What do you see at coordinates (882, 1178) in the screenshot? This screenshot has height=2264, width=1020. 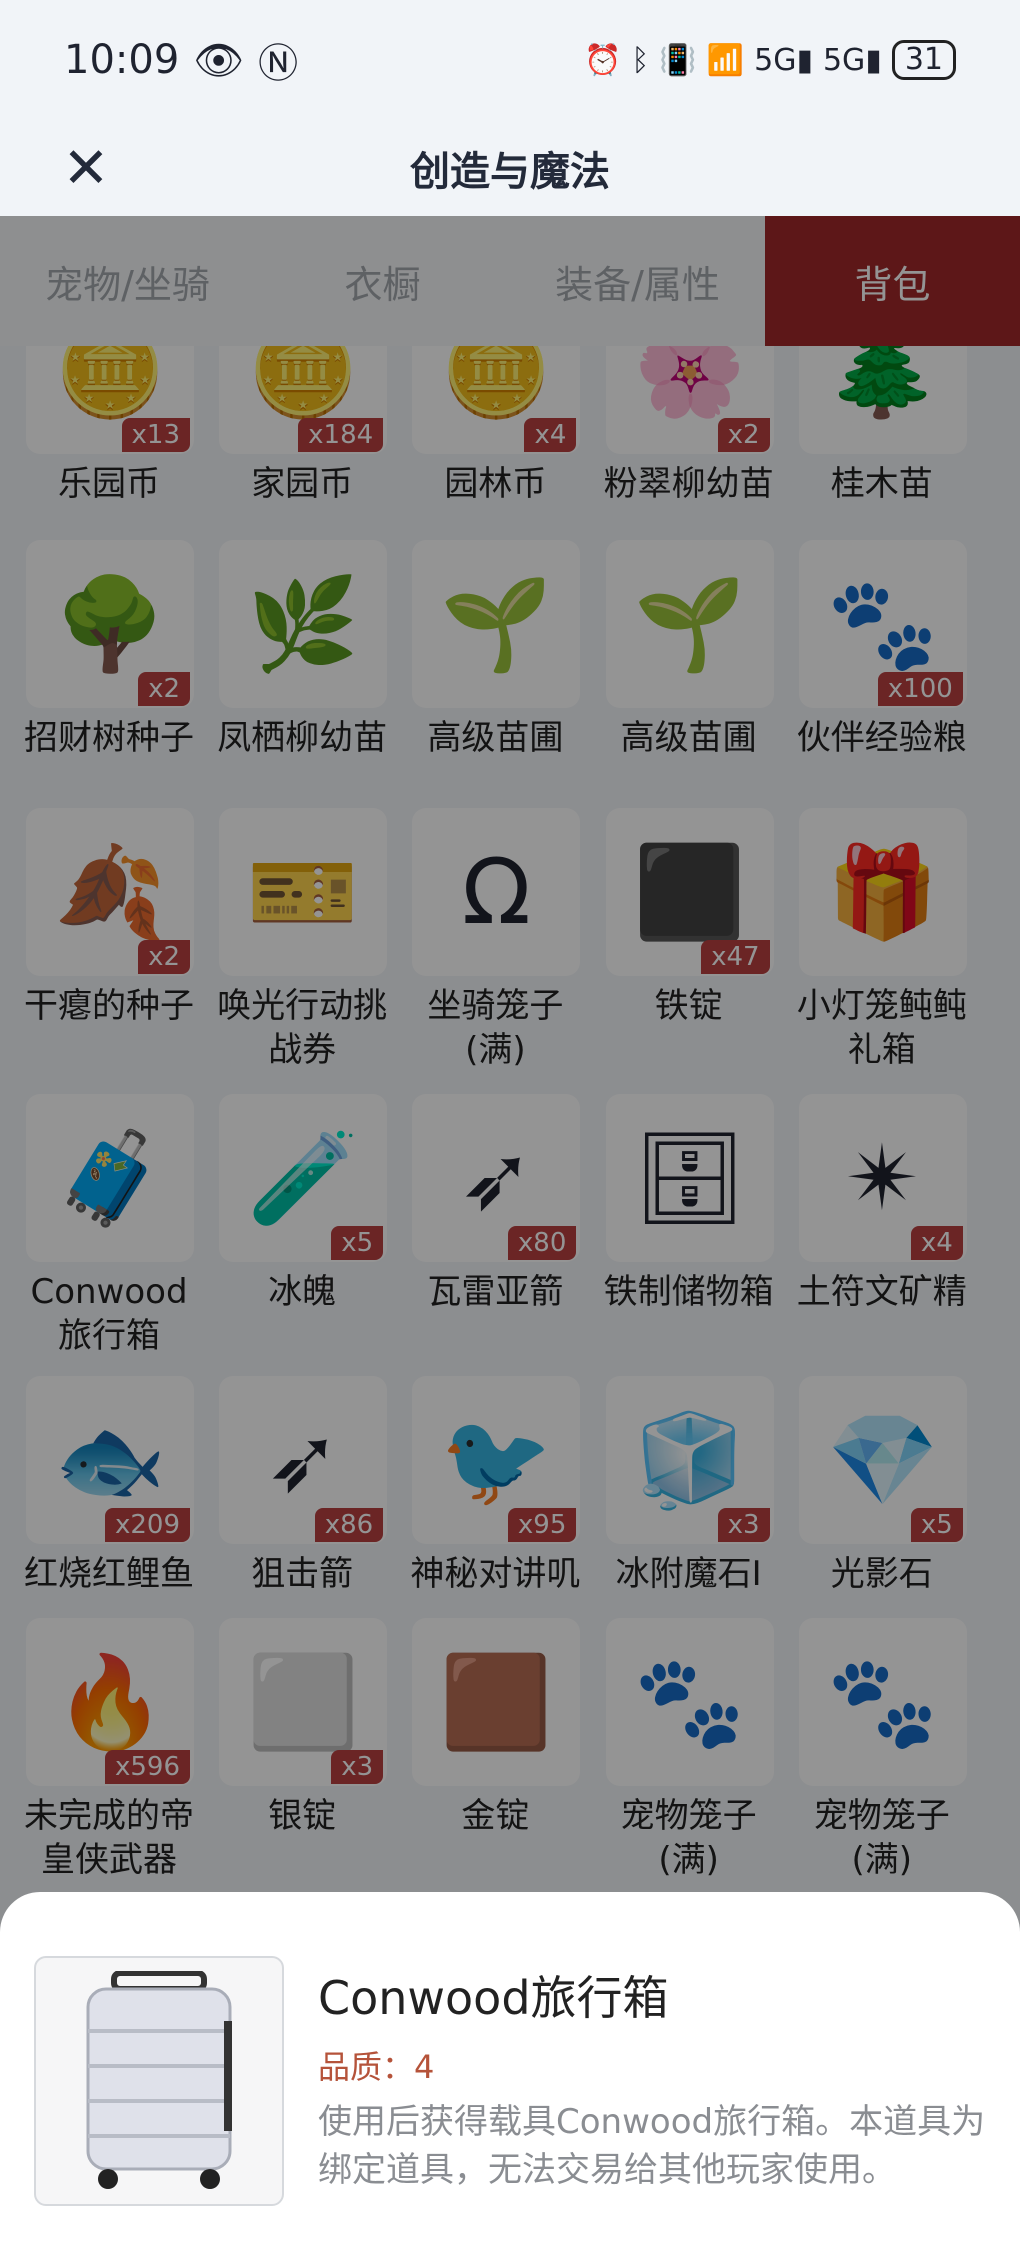 I see `crystal-icon: ✴ x4` at bounding box center [882, 1178].